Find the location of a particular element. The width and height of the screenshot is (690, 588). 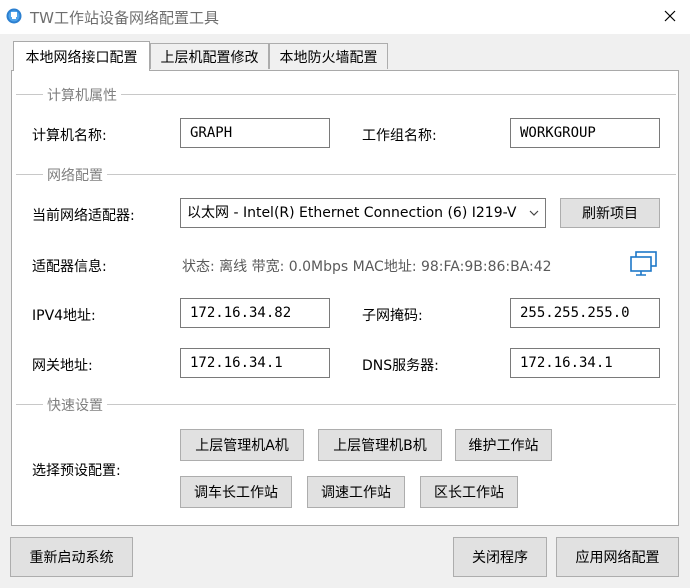

network-group-label: 网络配置 is located at coordinates (75, 175).